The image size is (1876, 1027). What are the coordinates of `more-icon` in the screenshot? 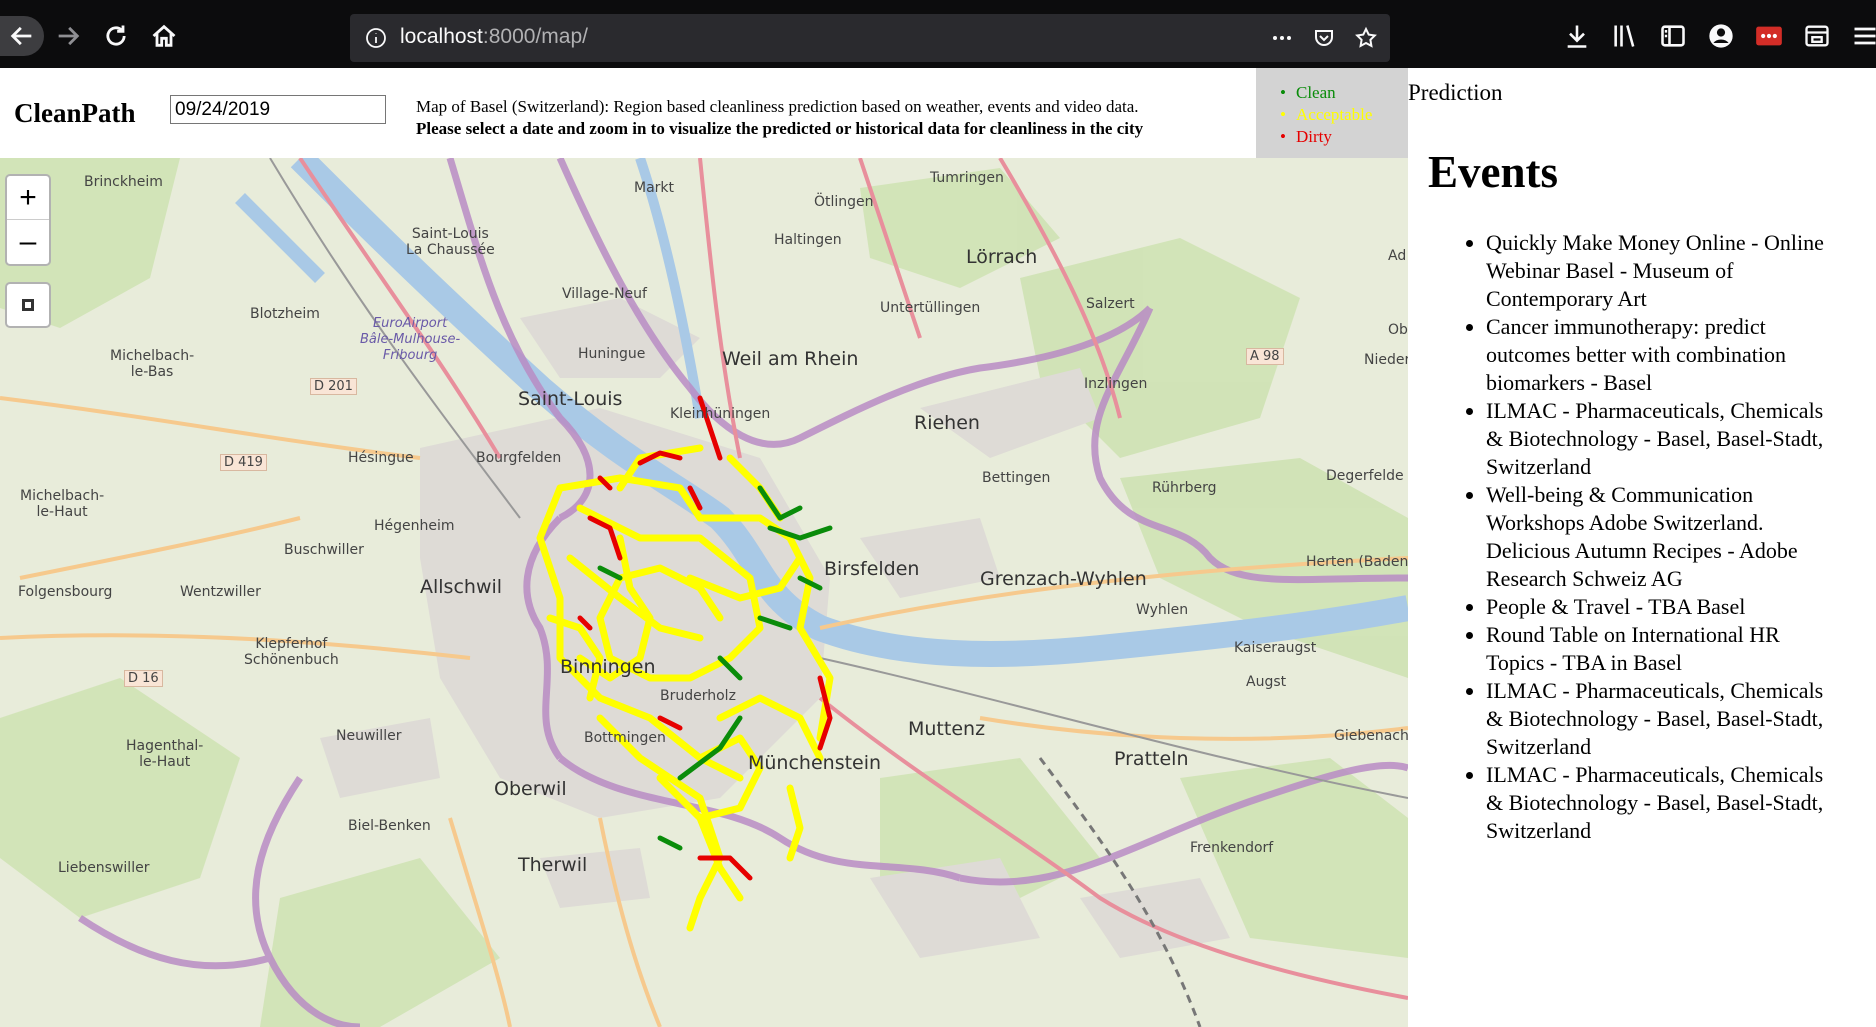 It's located at (1282, 38).